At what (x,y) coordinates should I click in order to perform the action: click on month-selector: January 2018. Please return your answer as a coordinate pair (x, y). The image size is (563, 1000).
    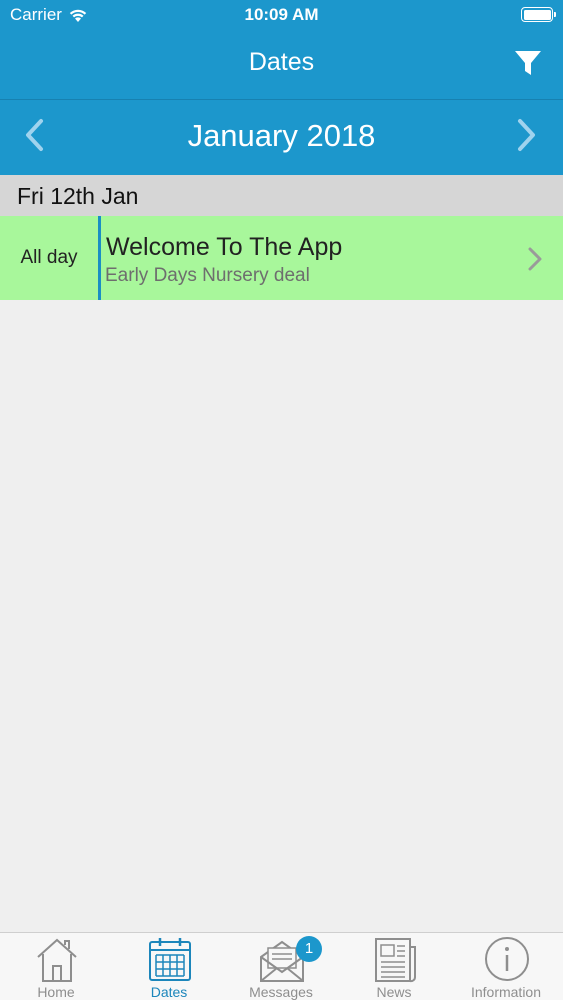
    Looking at the image, I should click on (281, 137).